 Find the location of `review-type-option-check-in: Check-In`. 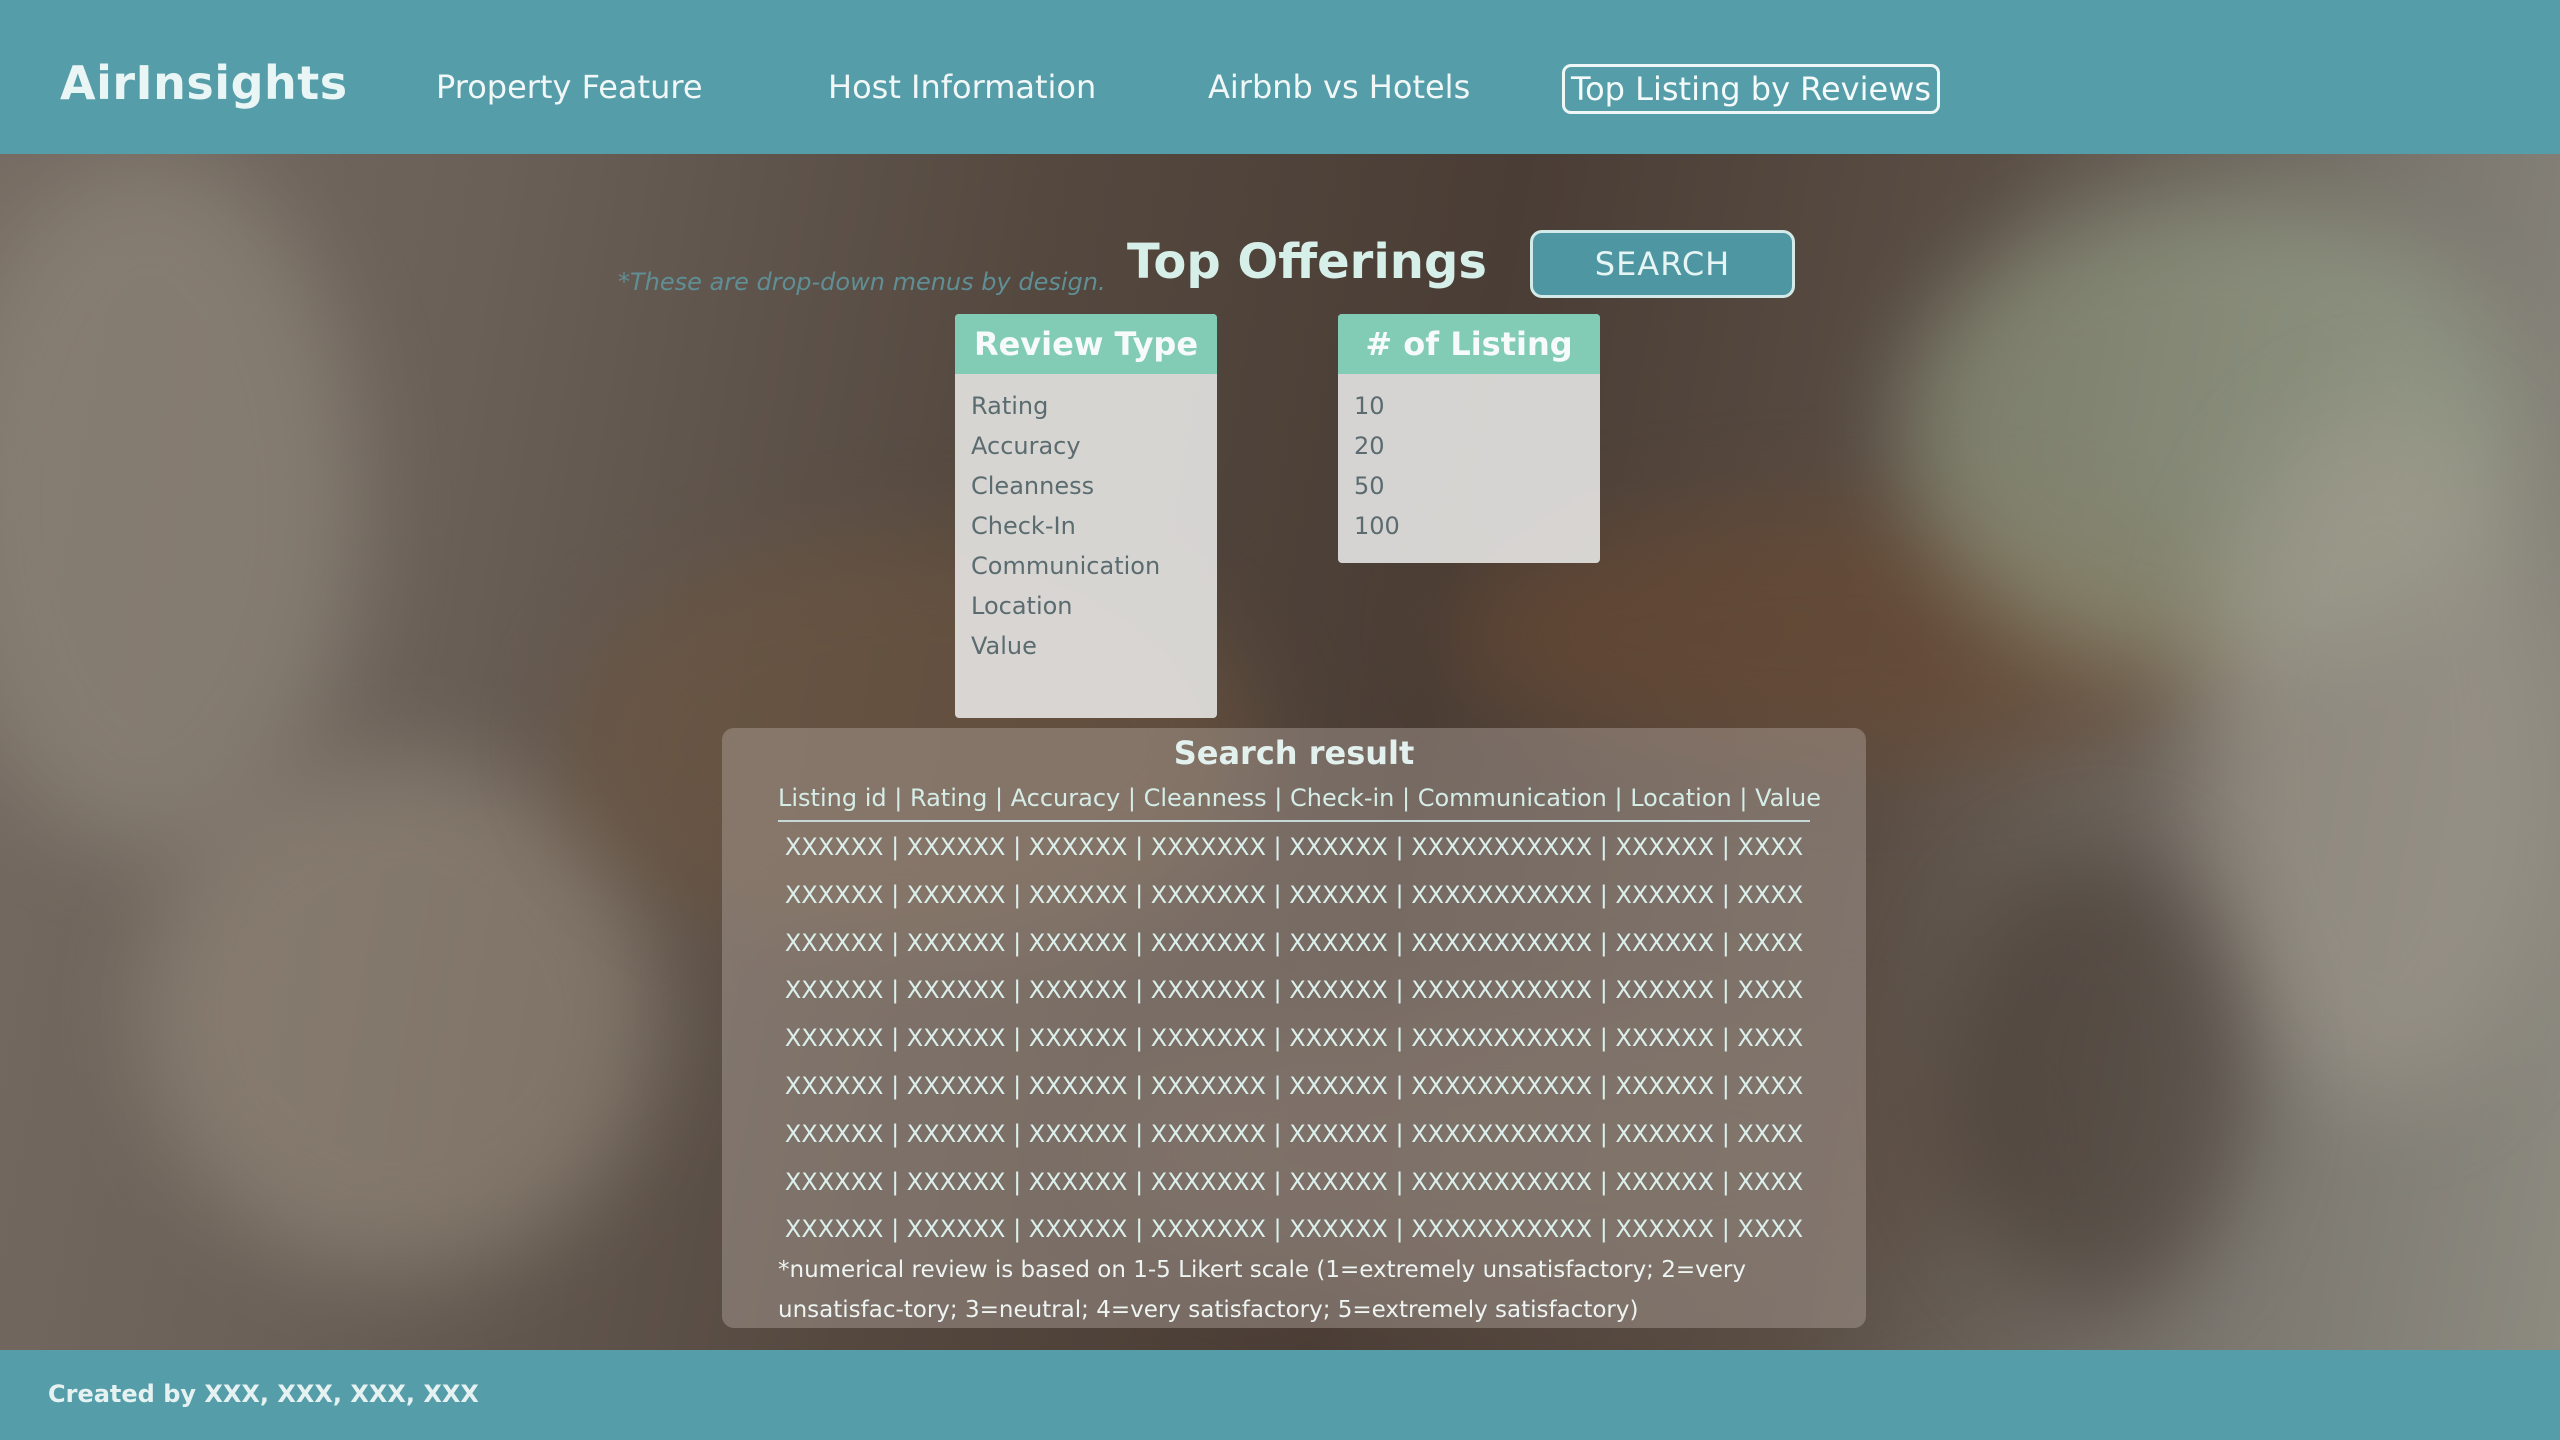

review-type-option-check-in: Check-In is located at coordinates (1086, 526).